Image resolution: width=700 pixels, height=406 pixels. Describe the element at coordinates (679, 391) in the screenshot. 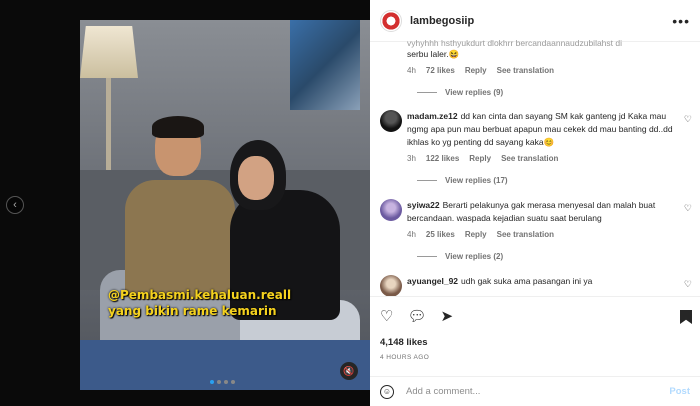

I see `post-button: Post` at that location.